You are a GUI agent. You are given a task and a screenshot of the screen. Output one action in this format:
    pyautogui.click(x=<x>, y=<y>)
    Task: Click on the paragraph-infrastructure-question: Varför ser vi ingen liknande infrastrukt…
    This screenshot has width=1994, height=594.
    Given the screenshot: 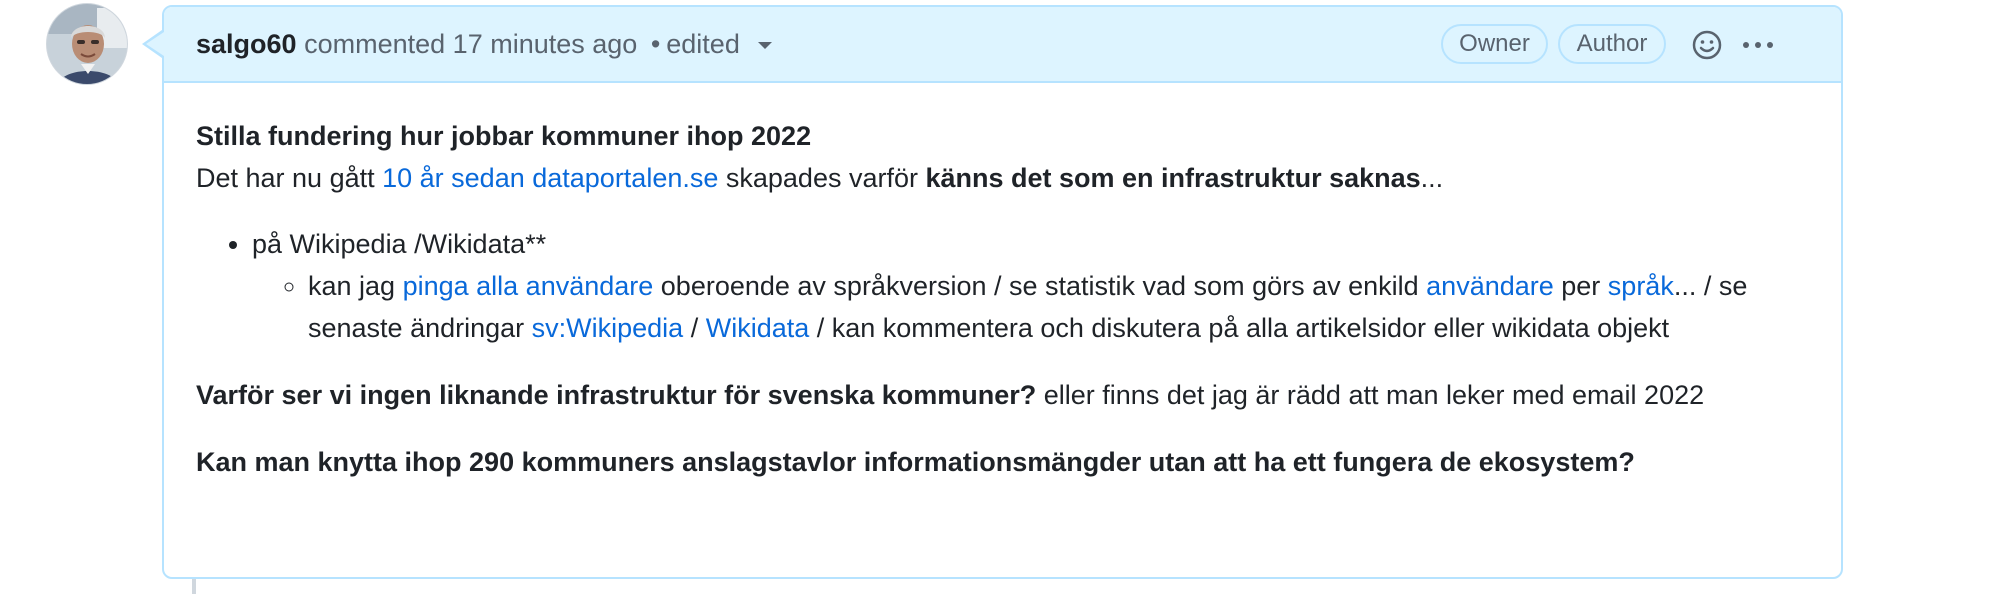 What is the action you would take?
    pyautogui.click(x=1003, y=395)
    